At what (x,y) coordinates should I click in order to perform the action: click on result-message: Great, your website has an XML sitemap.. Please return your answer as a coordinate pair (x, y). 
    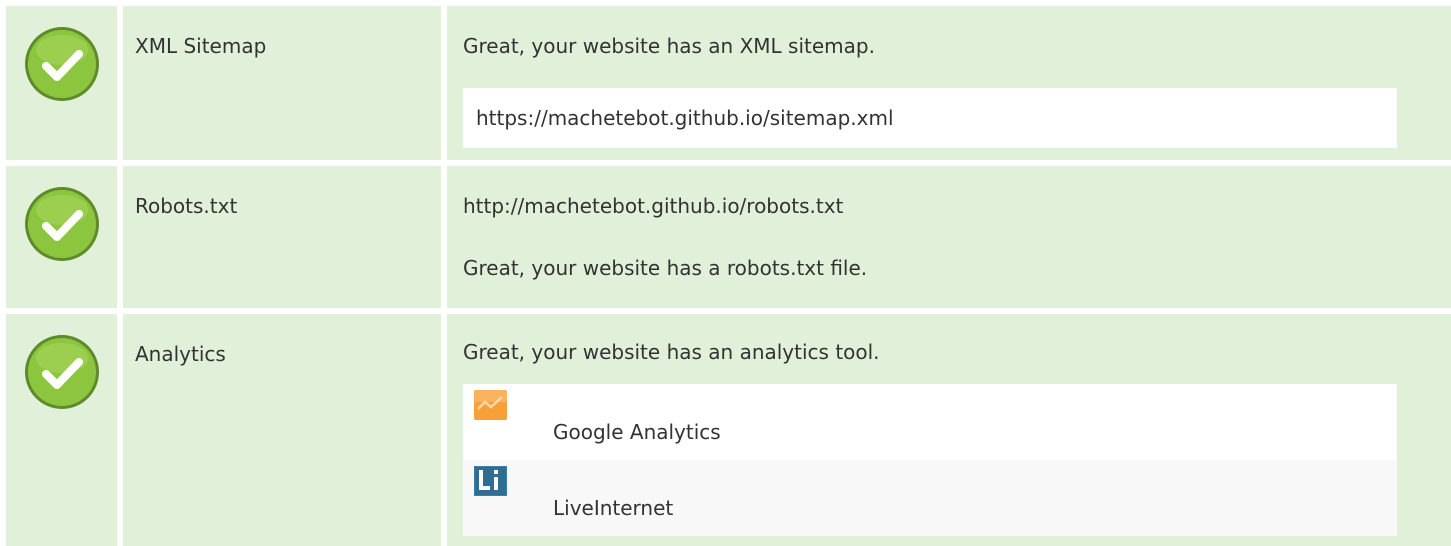
    Looking at the image, I should click on (669, 46).